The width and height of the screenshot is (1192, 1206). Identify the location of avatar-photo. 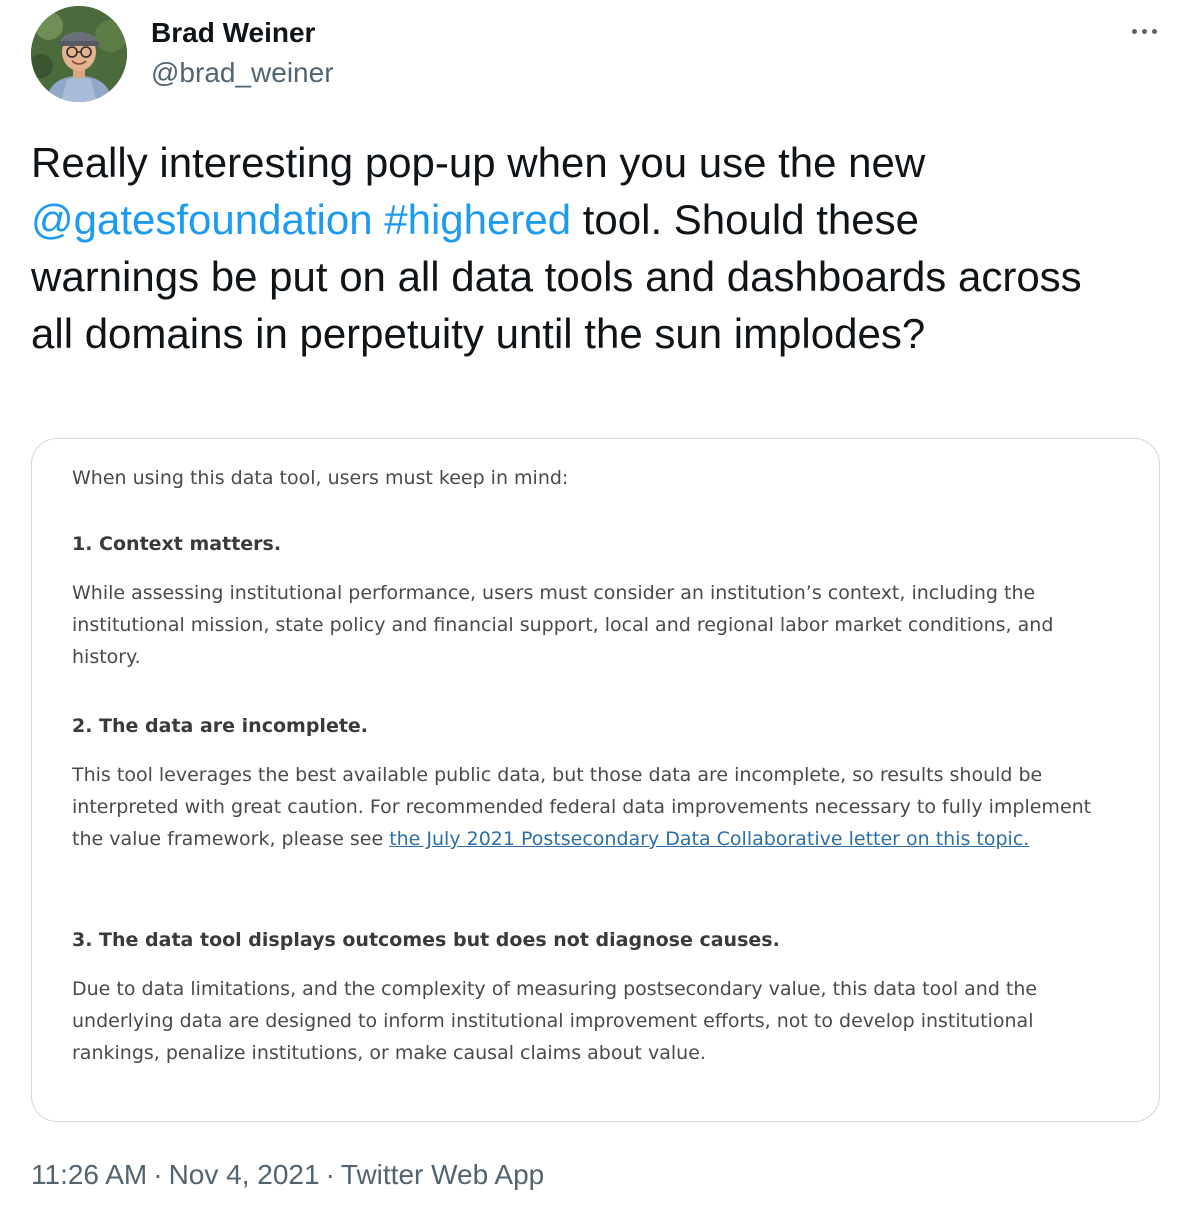
(79, 54).